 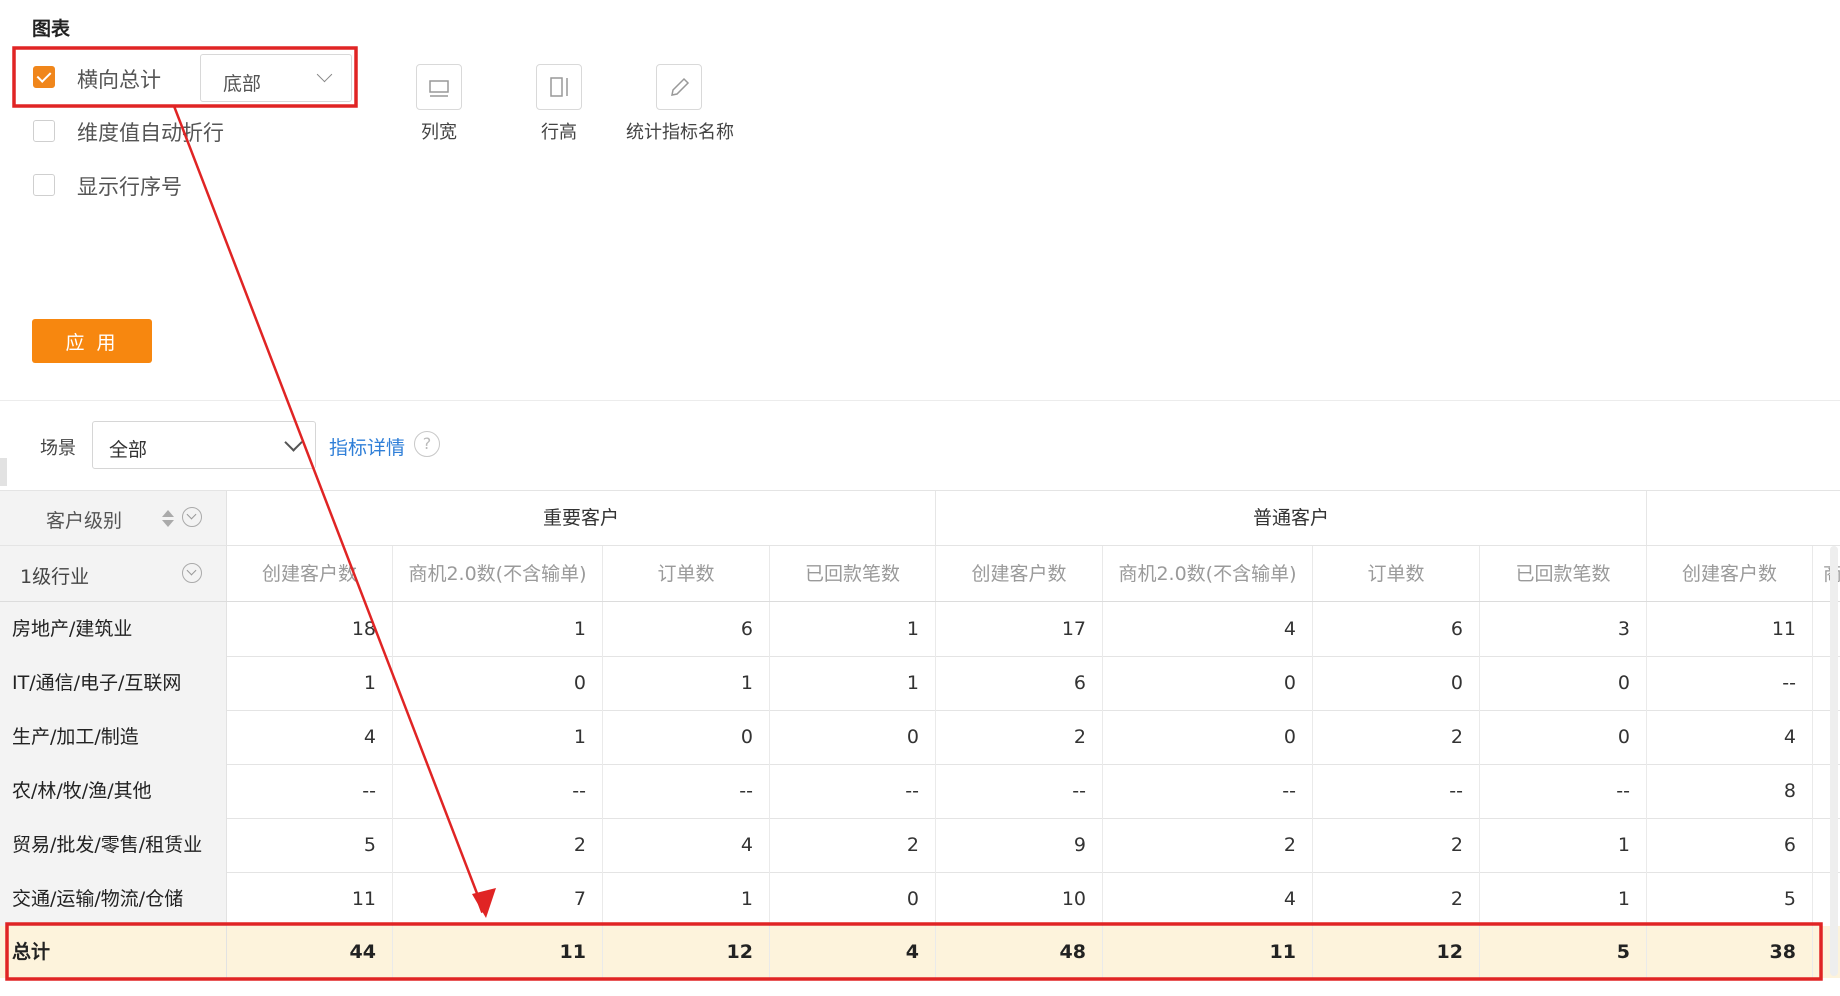 I want to click on scene-label: 场景, so click(x=58, y=448).